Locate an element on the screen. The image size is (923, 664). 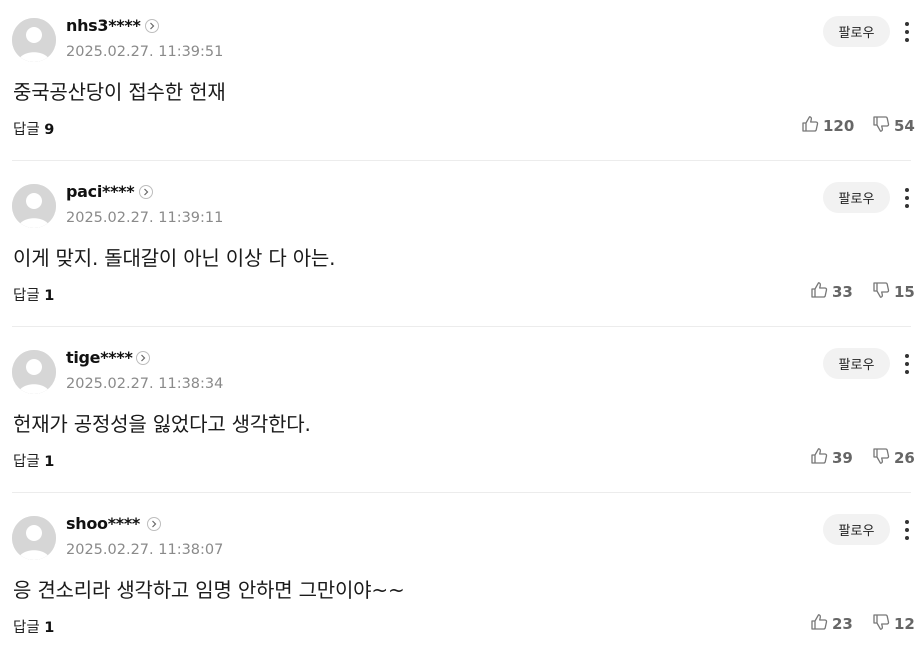
dislike-count: 54 is located at coordinates (904, 126).